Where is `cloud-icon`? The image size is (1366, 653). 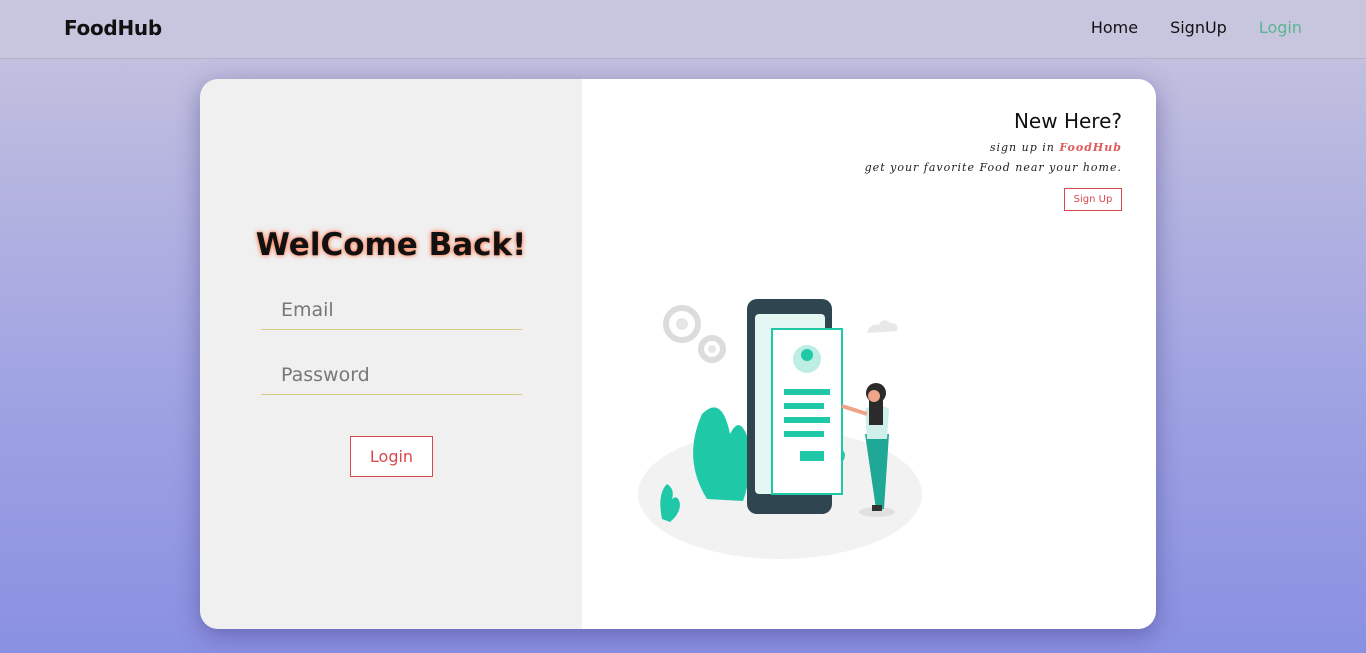
cloud-icon is located at coordinates (882, 326).